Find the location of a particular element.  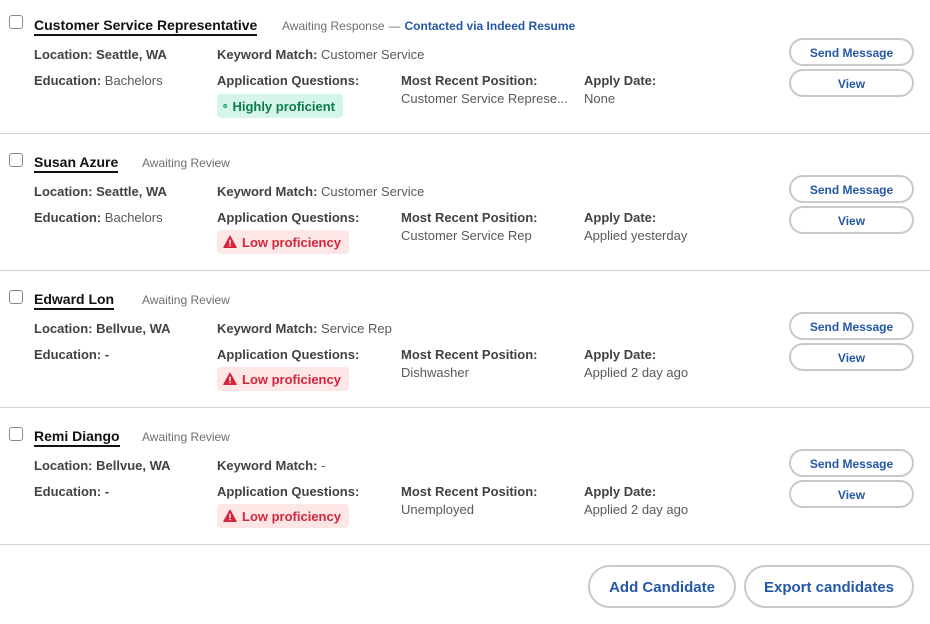

location-value: Bellvue, WA is located at coordinates (133, 328).